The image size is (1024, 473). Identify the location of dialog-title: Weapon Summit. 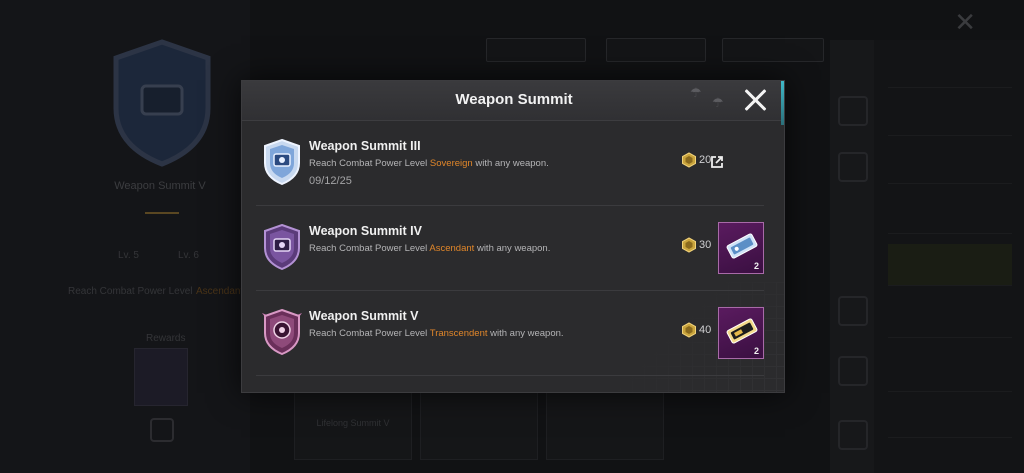
(514, 99).